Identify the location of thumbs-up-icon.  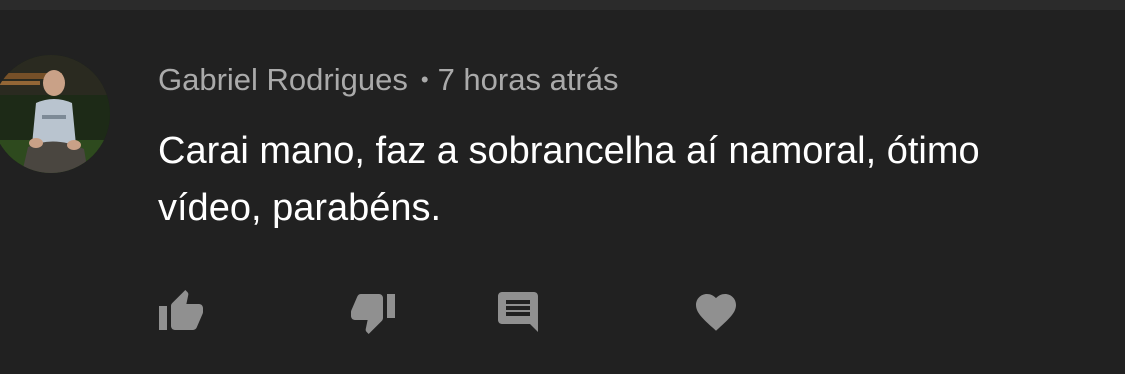
(181, 310).